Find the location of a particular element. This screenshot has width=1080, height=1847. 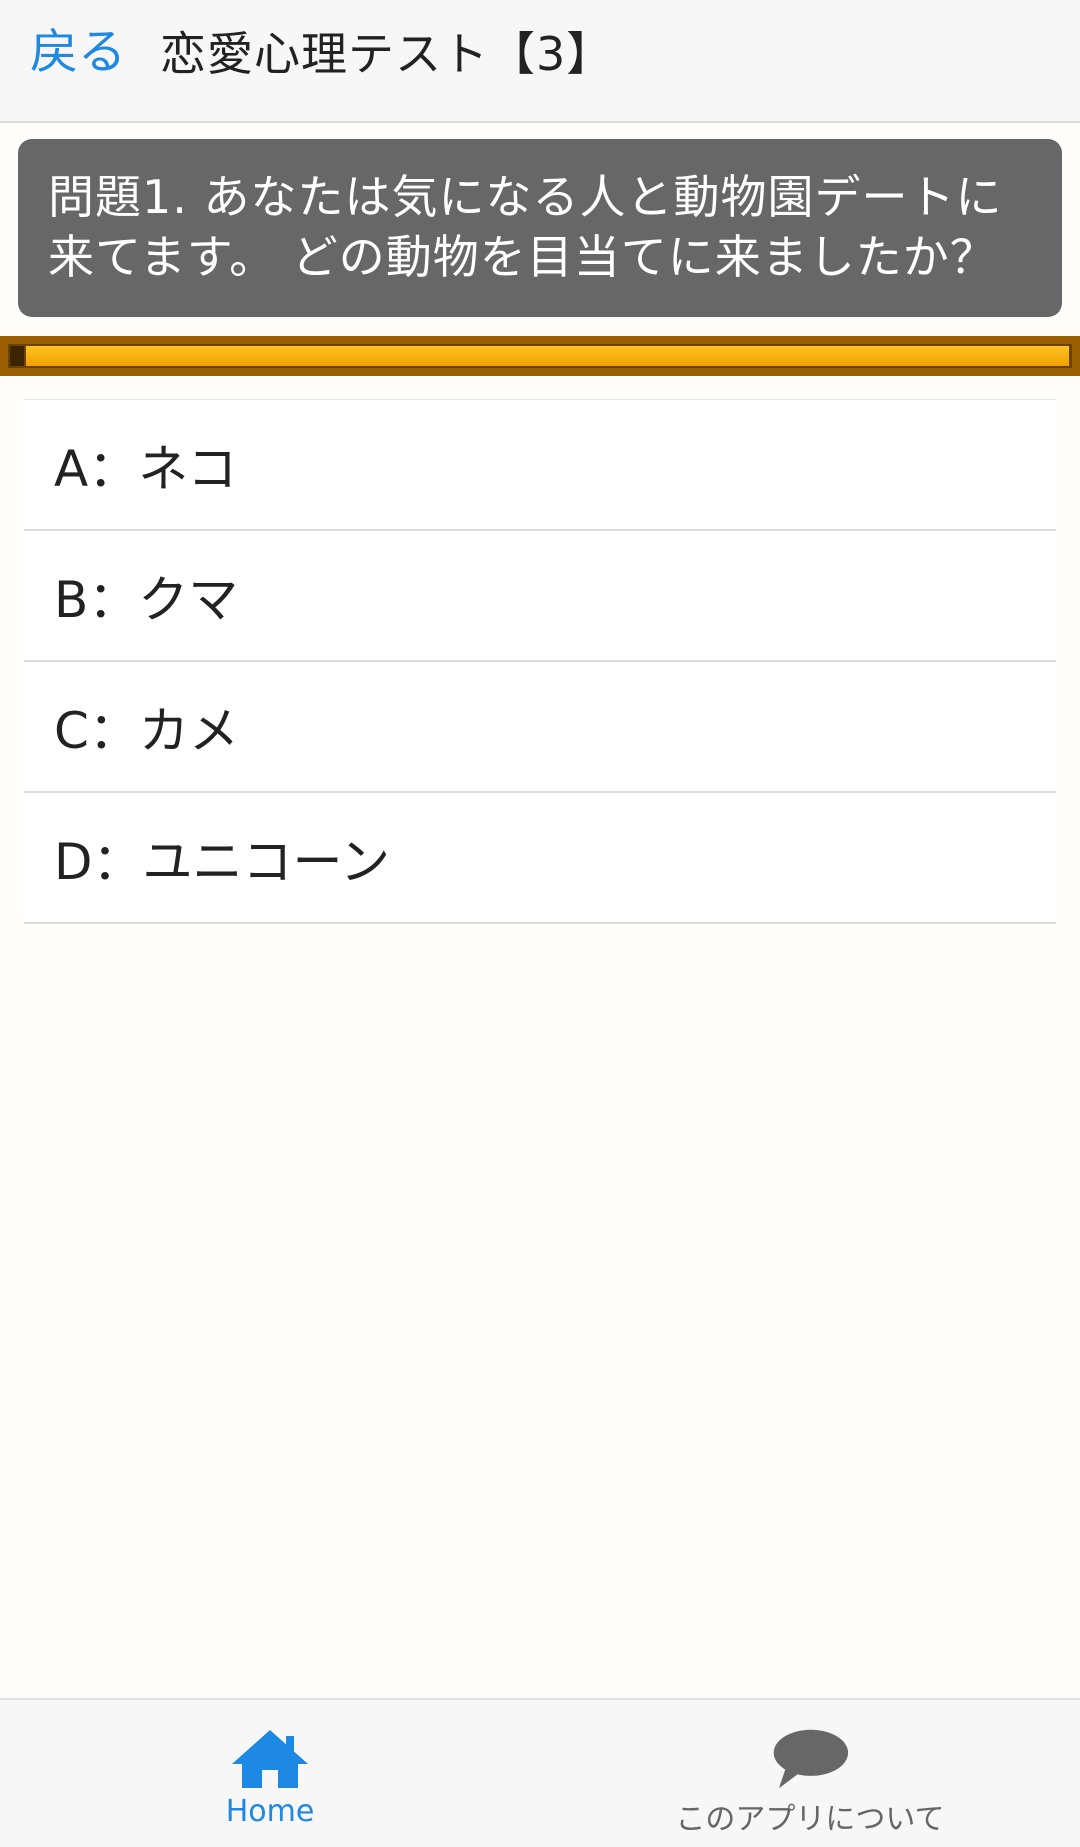

progress-marker is located at coordinates (17, 356).